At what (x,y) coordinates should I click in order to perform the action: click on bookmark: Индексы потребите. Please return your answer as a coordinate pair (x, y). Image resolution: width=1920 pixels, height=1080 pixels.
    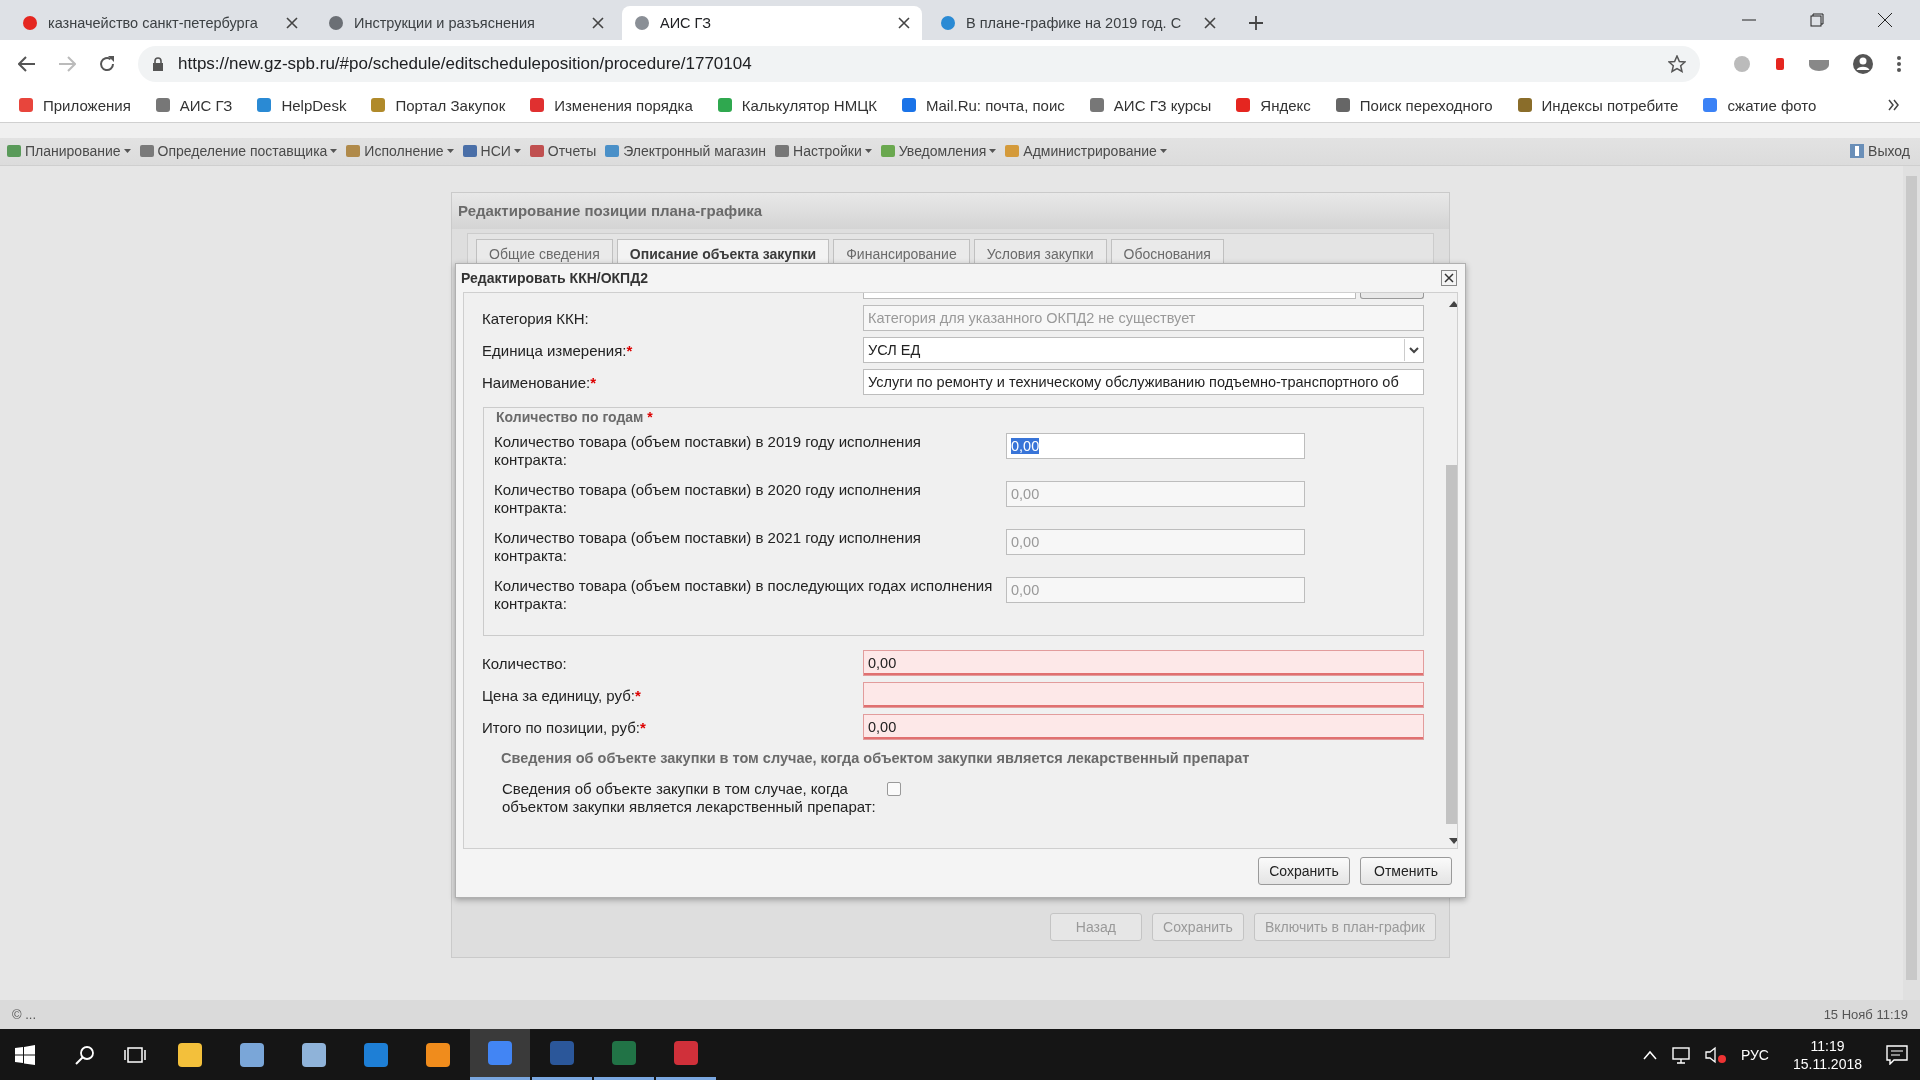
    Looking at the image, I should click on (1597, 105).